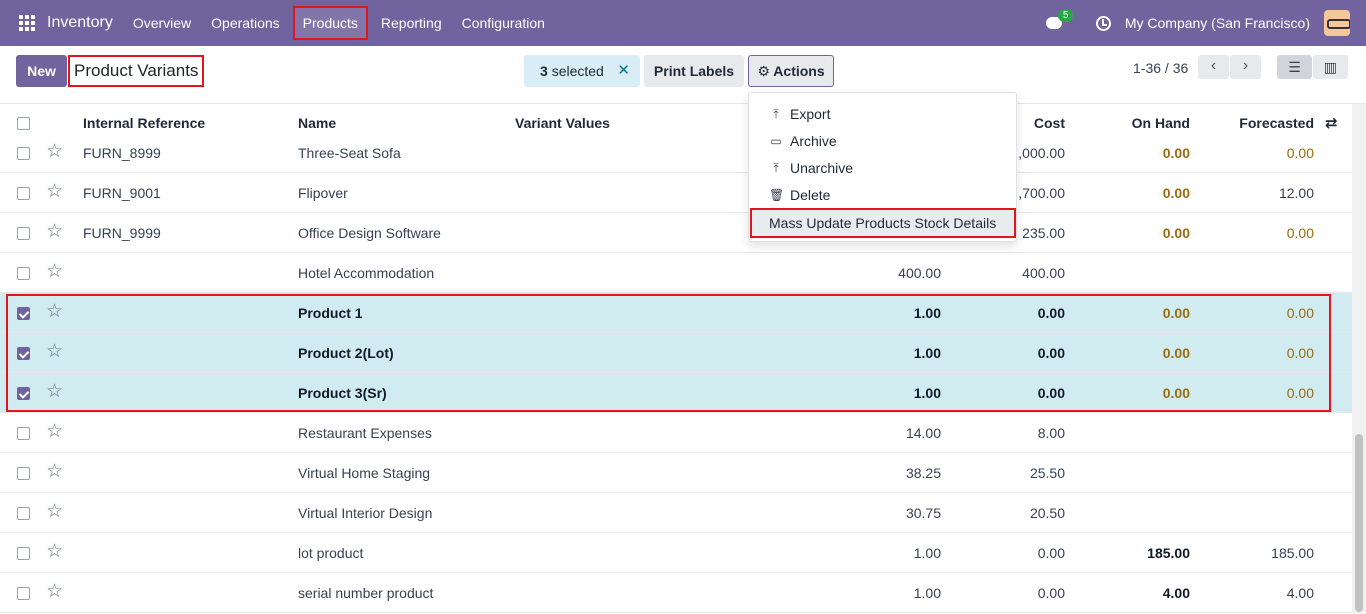 This screenshot has height=614, width=1366. I want to click on print-labels-button: Print Labels, so click(694, 71).